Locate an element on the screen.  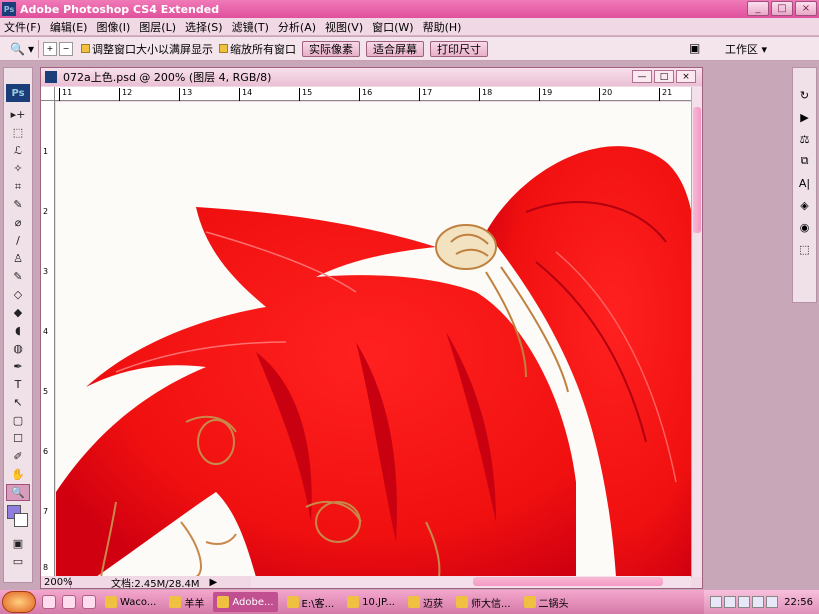
dodge-tool-icon: ◍ is located at coordinates (18, 348).